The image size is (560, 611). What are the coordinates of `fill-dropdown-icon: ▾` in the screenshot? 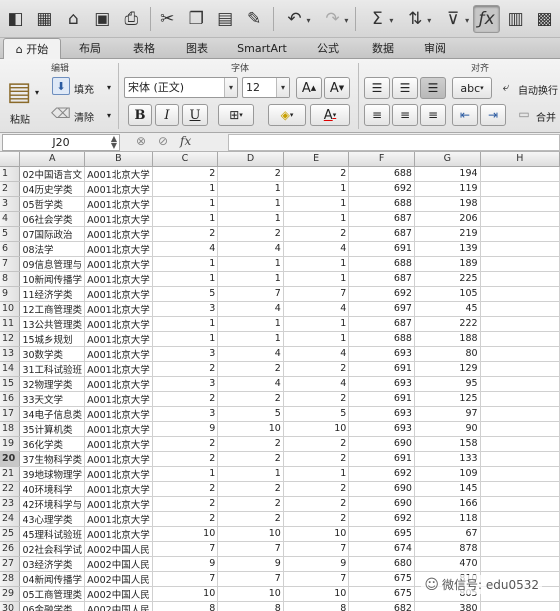 It's located at (109, 87).